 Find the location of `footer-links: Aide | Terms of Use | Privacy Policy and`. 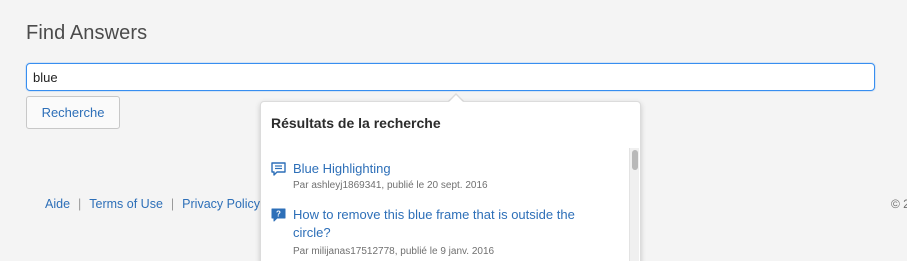

footer-links: Aide | Terms of Use | Privacy Policy and is located at coordinates (164, 204).